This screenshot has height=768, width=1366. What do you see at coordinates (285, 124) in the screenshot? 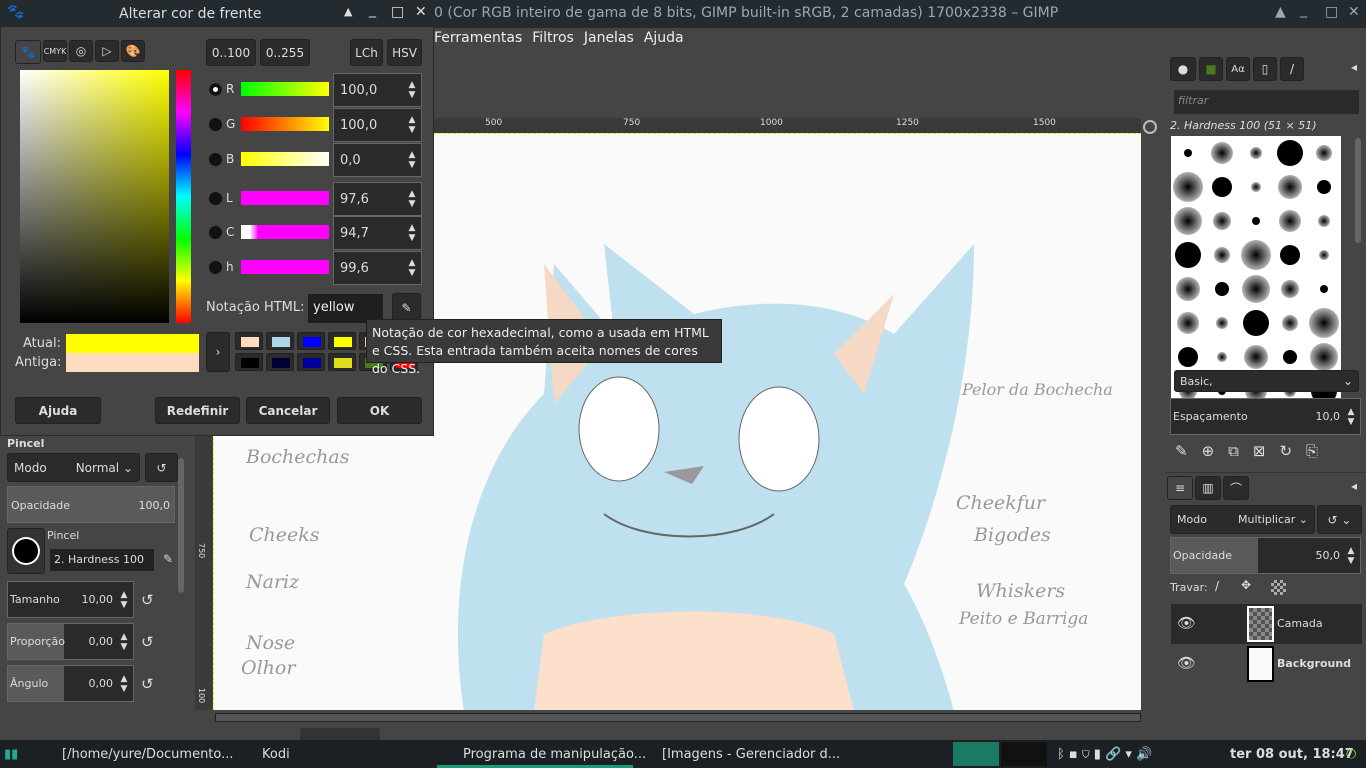
I see `g-slider` at bounding box center [285, 124].